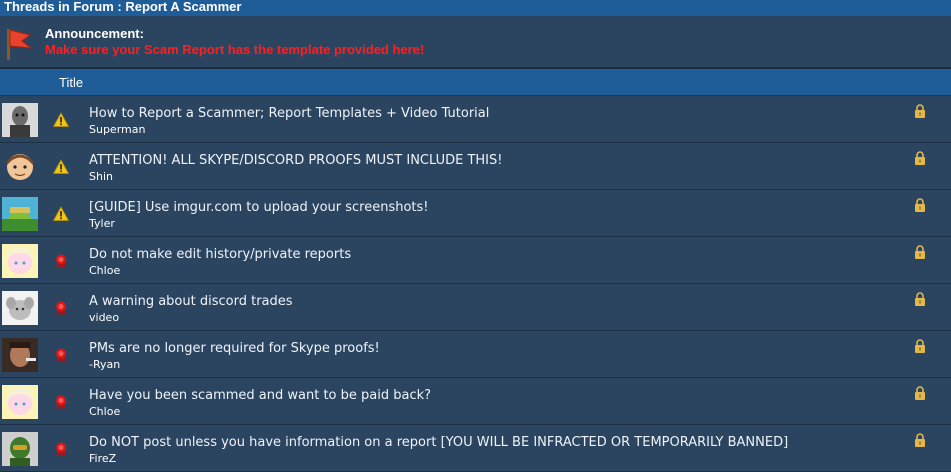 The image size is (951, 472). What do you see at coordinates (475, 8) in the screenshot?
I see `forum-header: Threads in Forum : Report A Scammer` at bounding box center [475, 8].